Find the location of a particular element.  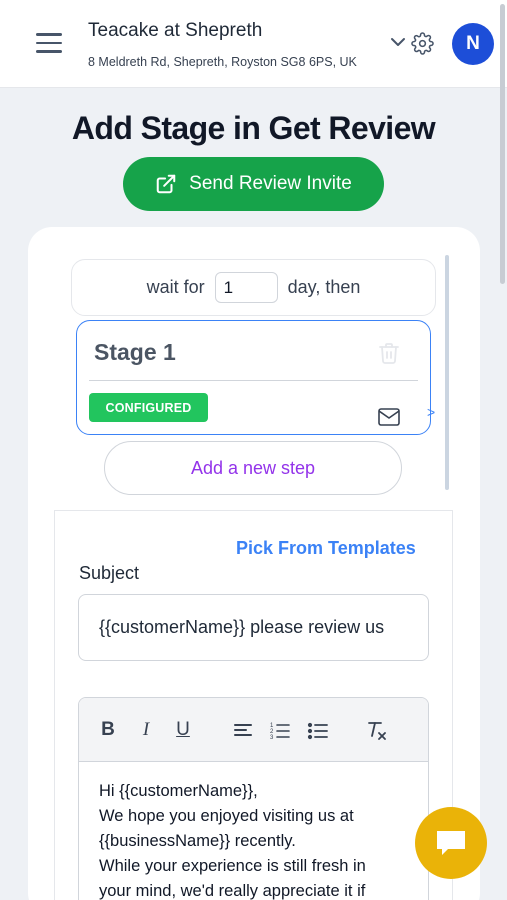

email-body-line: While your experience is still fresh in is located at coordinates (232, 866).